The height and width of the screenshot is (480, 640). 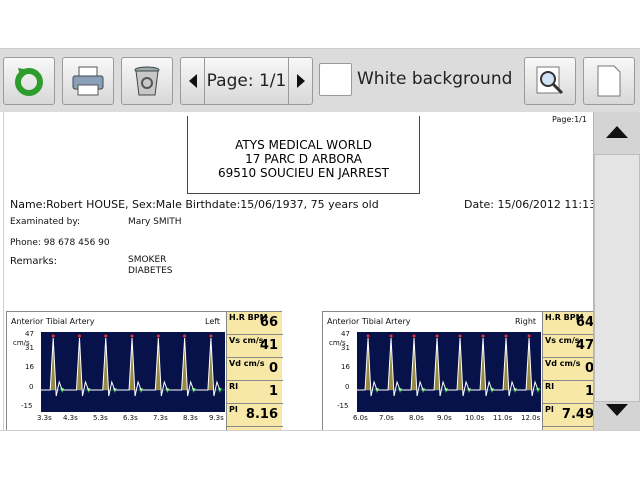 What do you see at coordinates (335, 79) in the screenshot?
I see `white-background-checkbox` at bounding box center [335, 79].